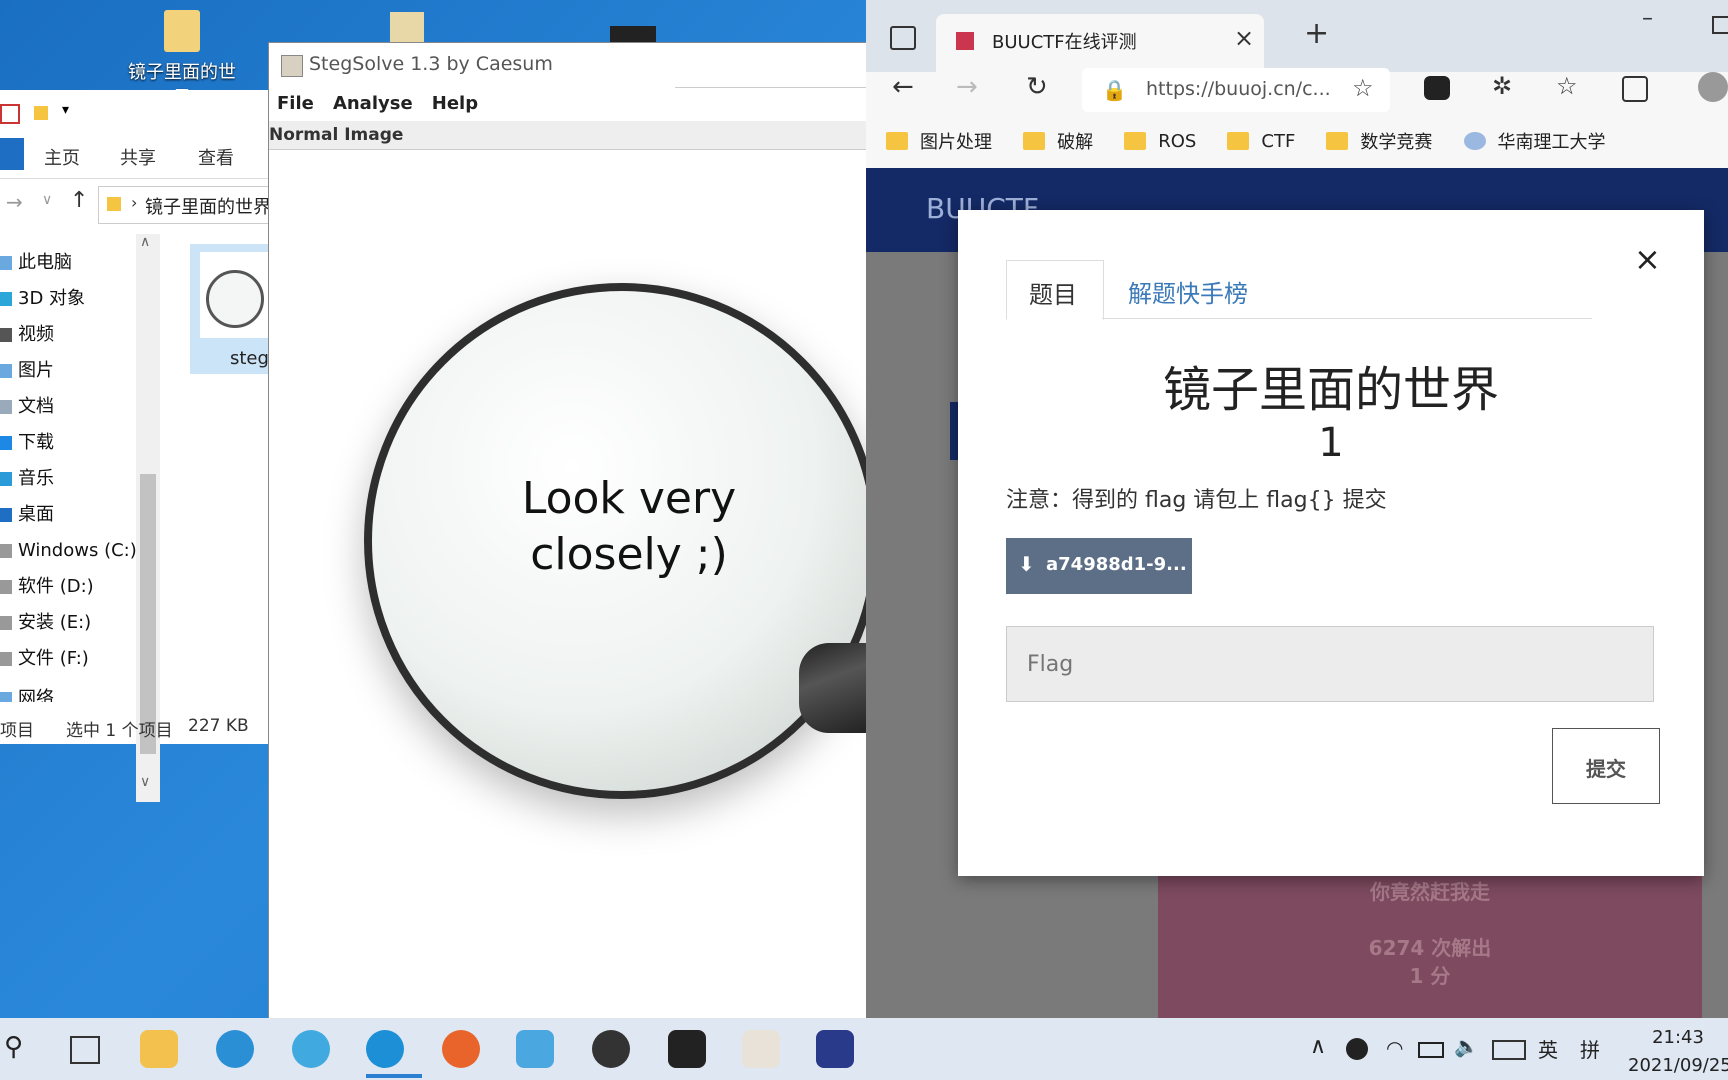 The width and height of the screenshot is (1728, 1080). What do you see at coordinates (629, 498) in the screenshot?
I see `image-text-line1: Look very` at bounding box center [629, 498].